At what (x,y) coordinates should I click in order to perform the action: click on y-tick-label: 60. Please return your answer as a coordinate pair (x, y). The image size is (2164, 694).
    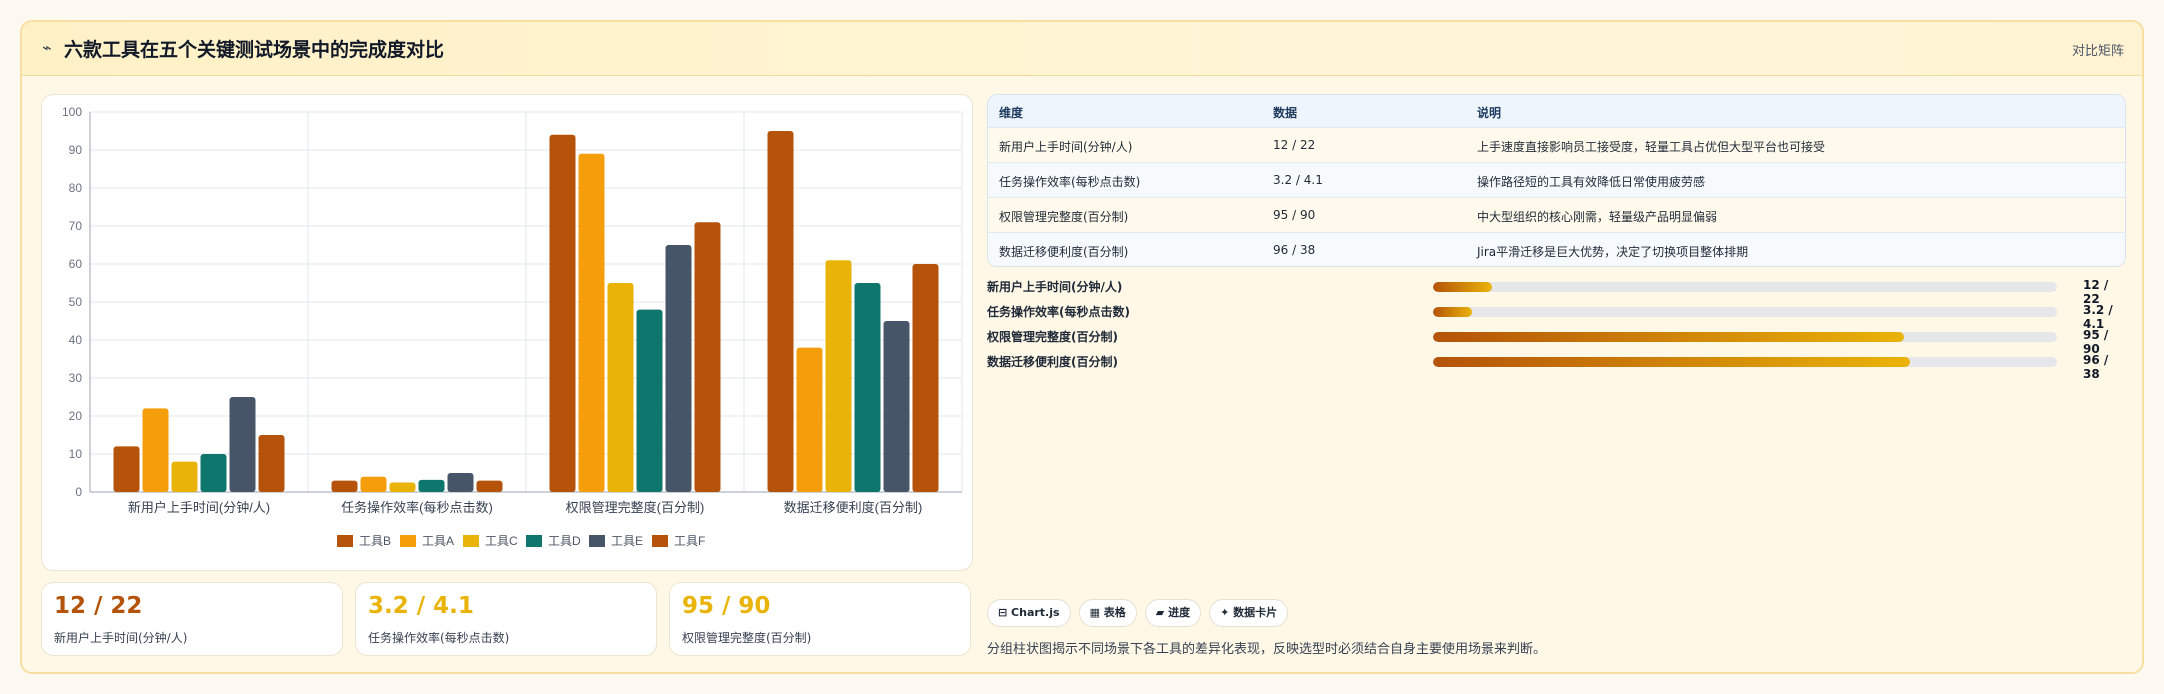
    Looking at the image, I should click on (76, 264).